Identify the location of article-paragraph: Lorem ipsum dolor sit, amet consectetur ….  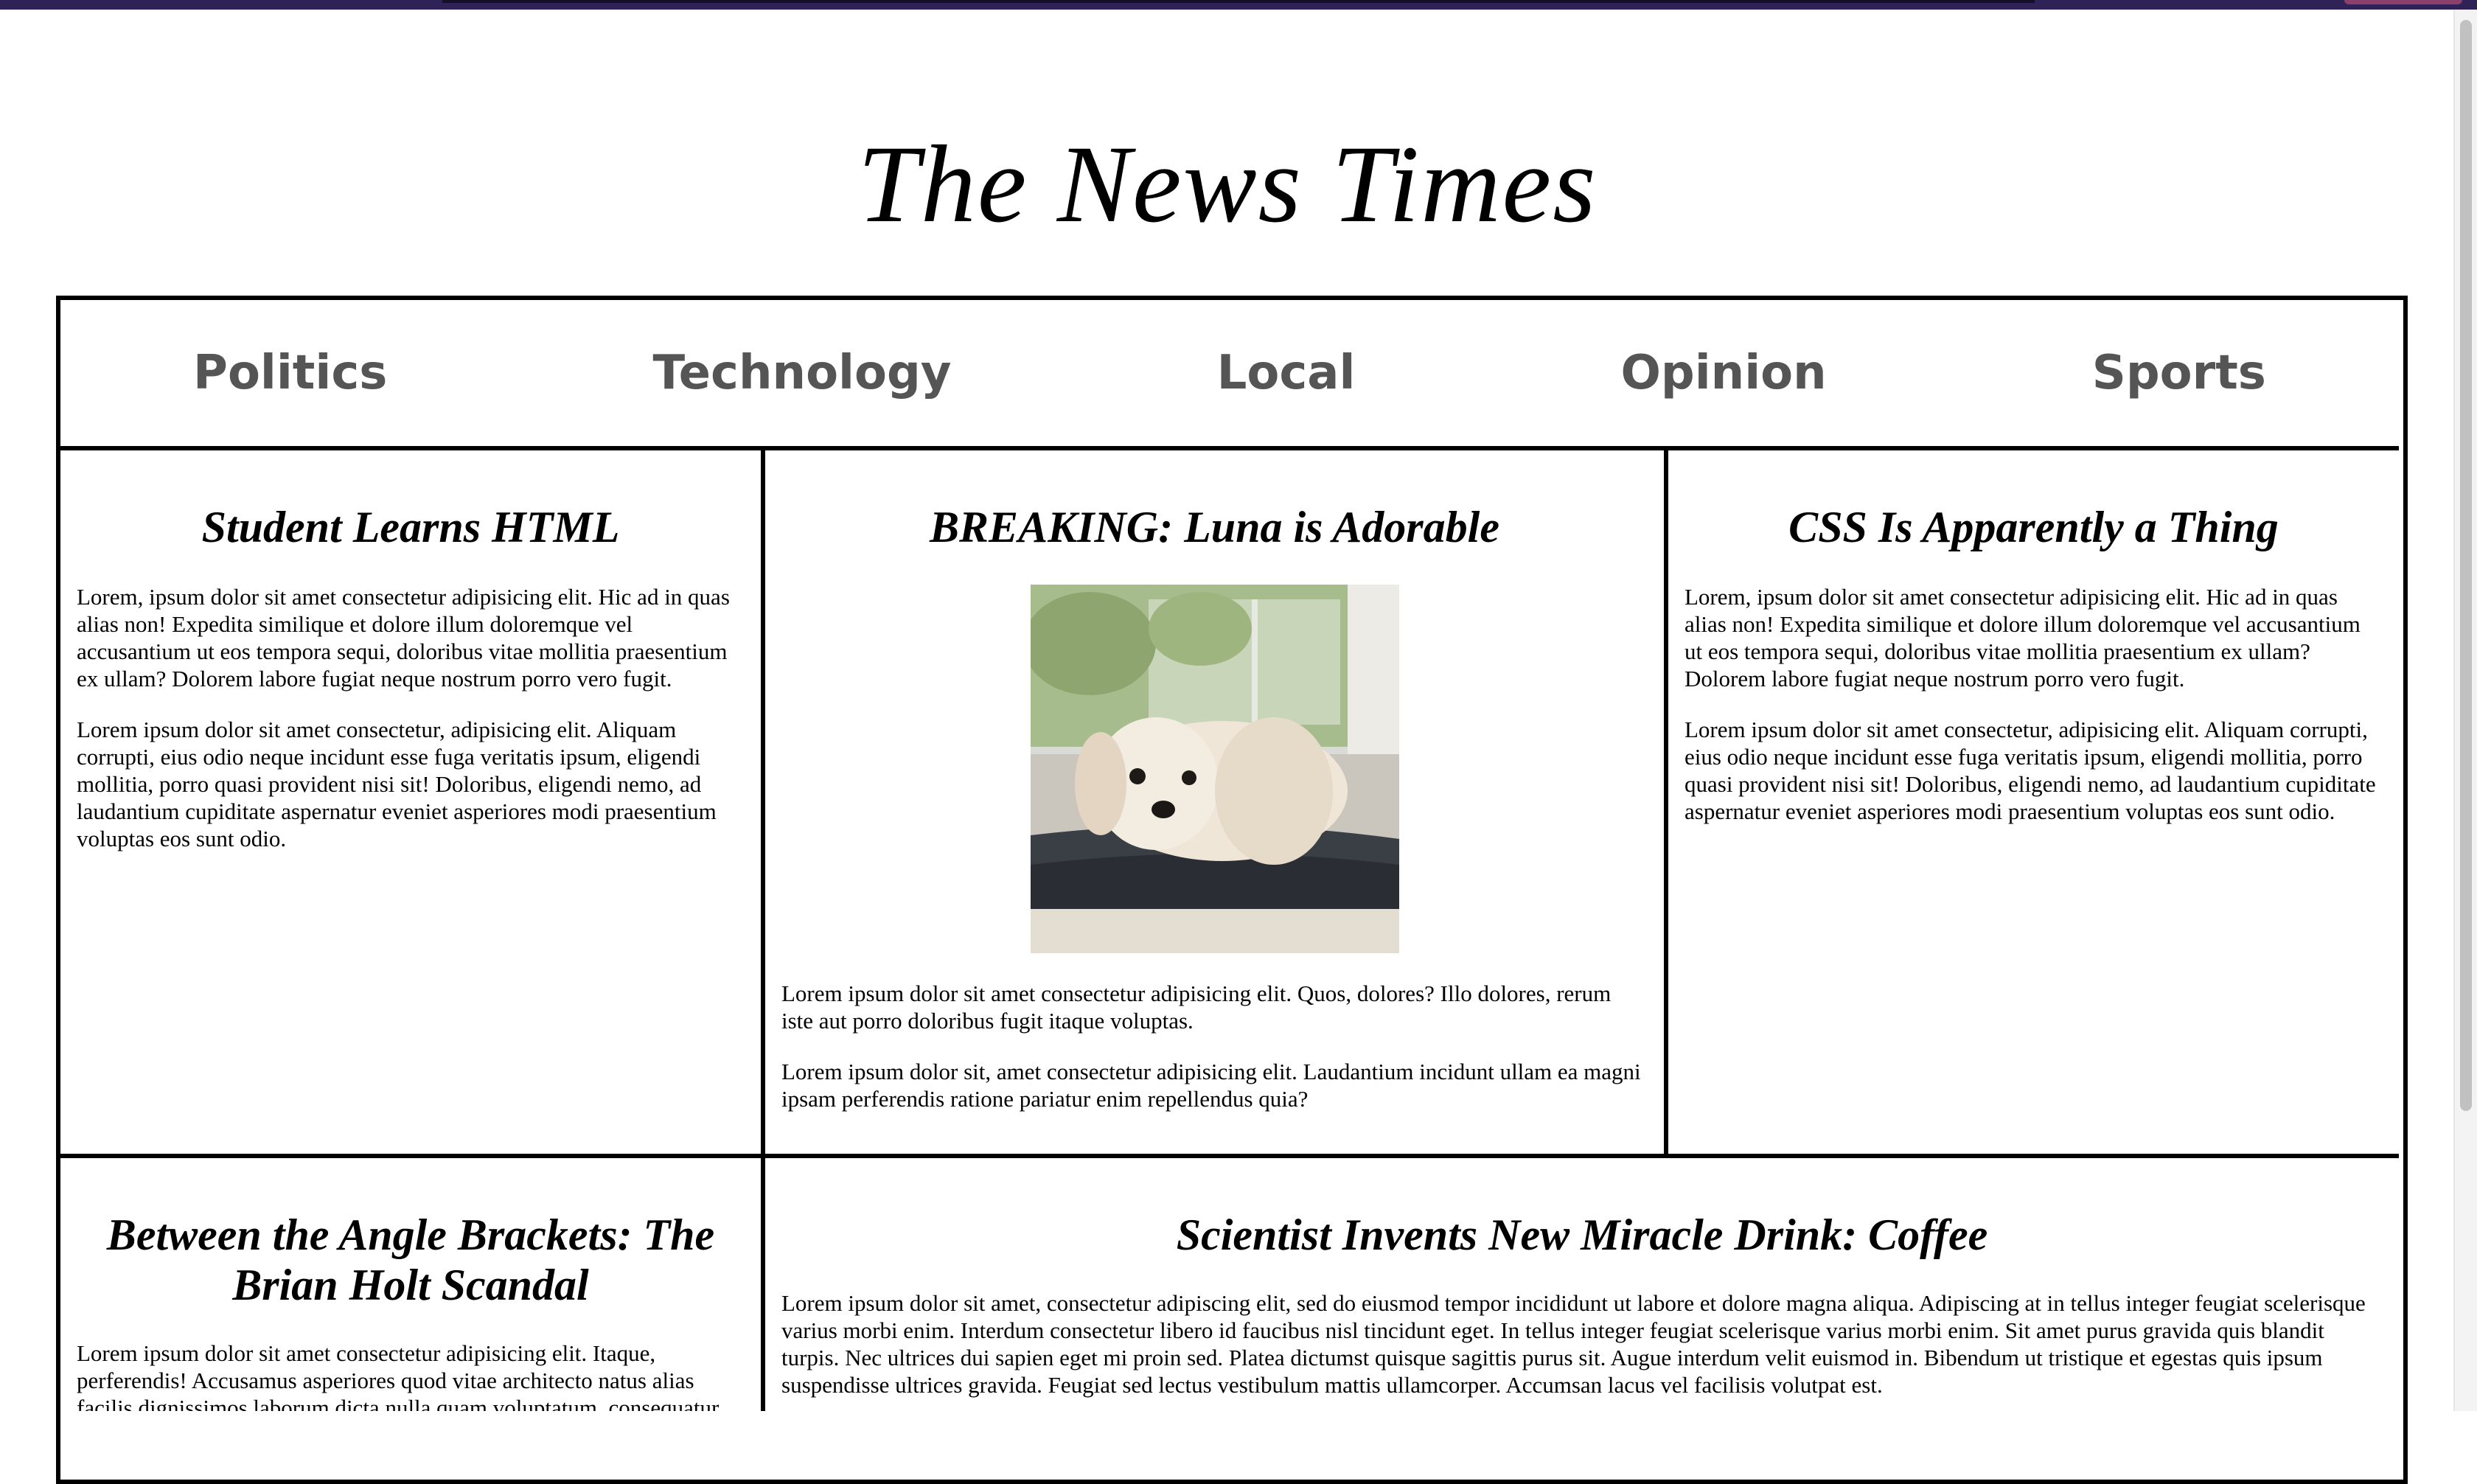
(1211, 1085).